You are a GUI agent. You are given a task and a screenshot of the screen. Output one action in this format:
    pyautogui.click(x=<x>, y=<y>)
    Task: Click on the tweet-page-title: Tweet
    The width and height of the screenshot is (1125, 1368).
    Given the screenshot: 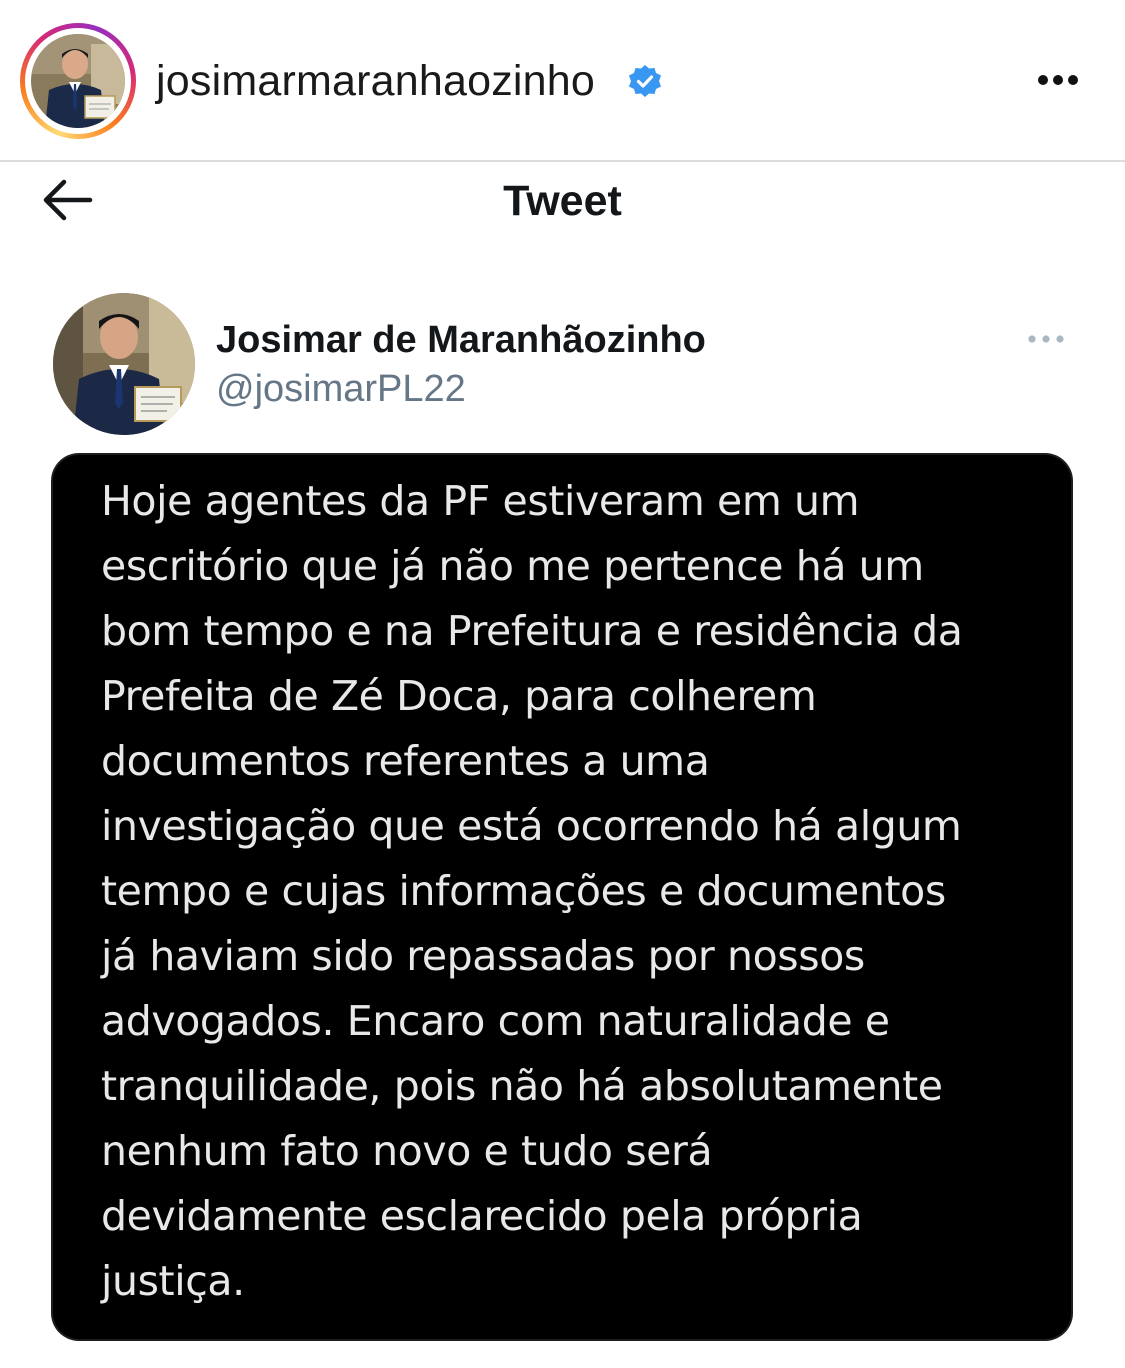 What is the action you would take?
    pyautogui.click(x=562, y=201)
    